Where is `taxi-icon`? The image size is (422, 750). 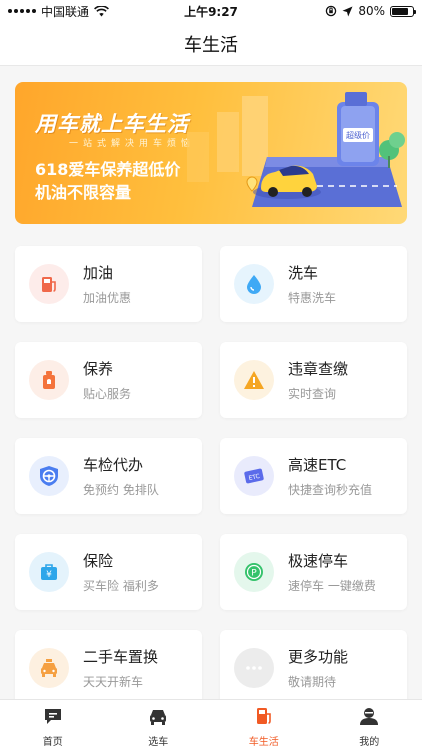
taxi-icon is located at coordinates (49, 668).